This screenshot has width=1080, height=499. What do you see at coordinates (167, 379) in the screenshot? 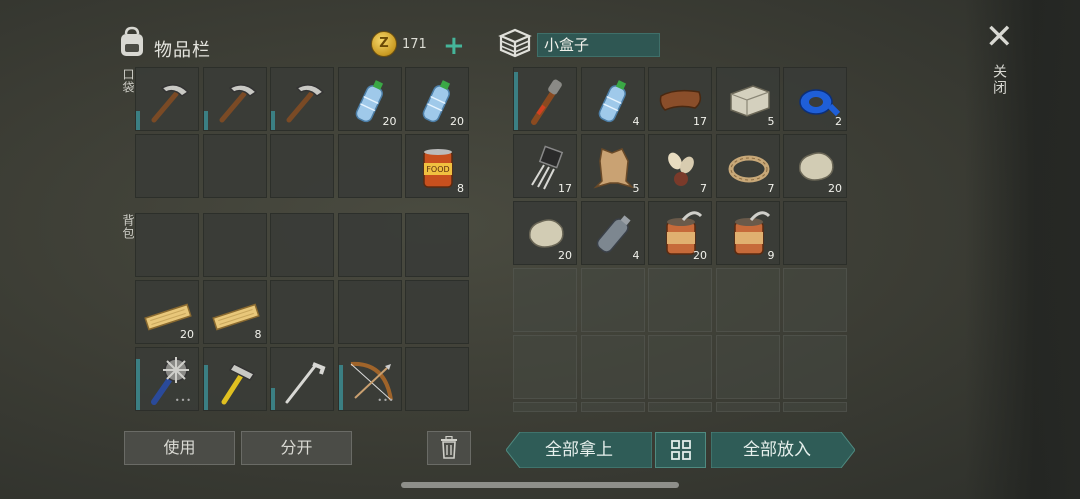
I see `slot-spiked-club: •••` at bounding box center [167, 379].